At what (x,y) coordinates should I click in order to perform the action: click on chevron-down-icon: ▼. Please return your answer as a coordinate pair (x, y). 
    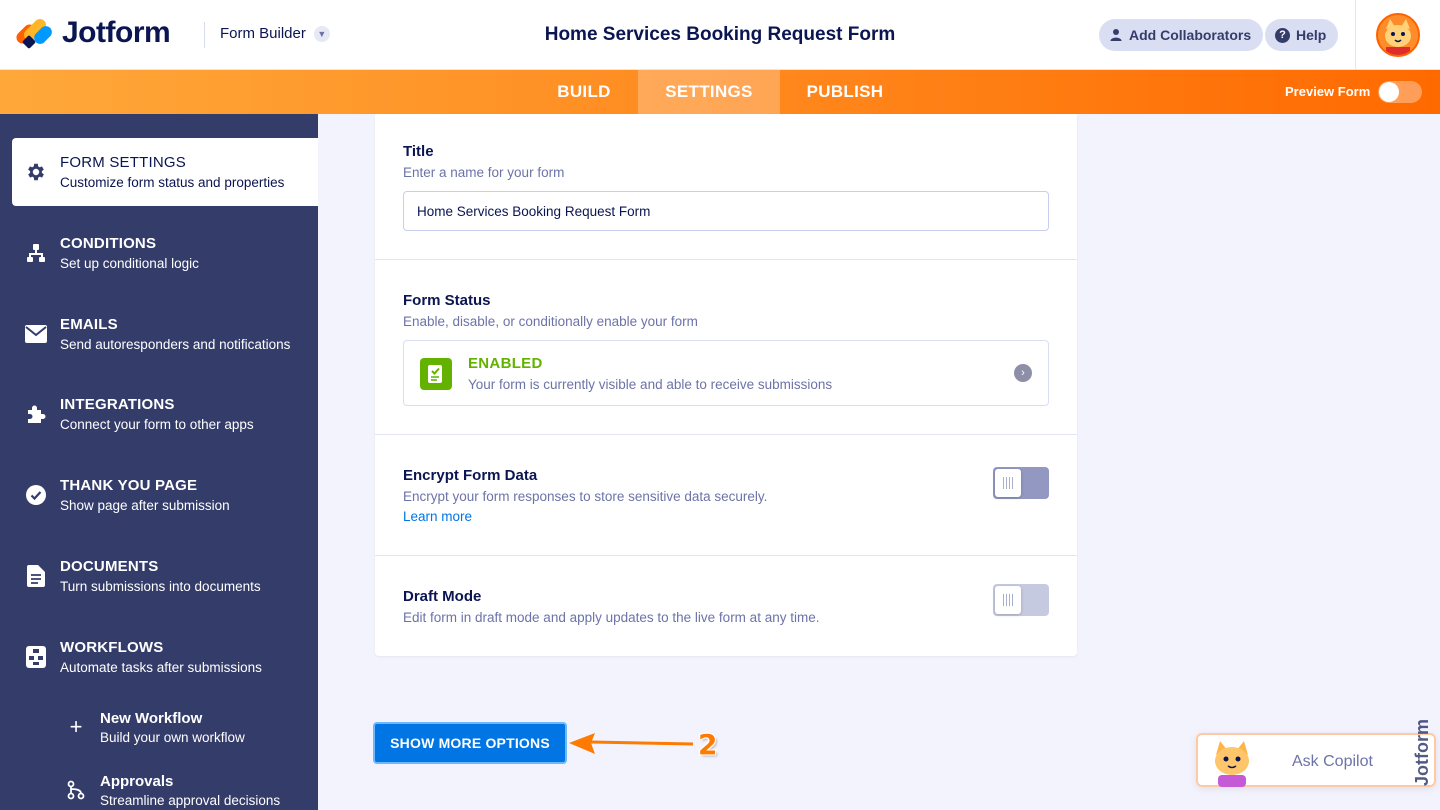
    Looking at the image, I should click on (321, 33).